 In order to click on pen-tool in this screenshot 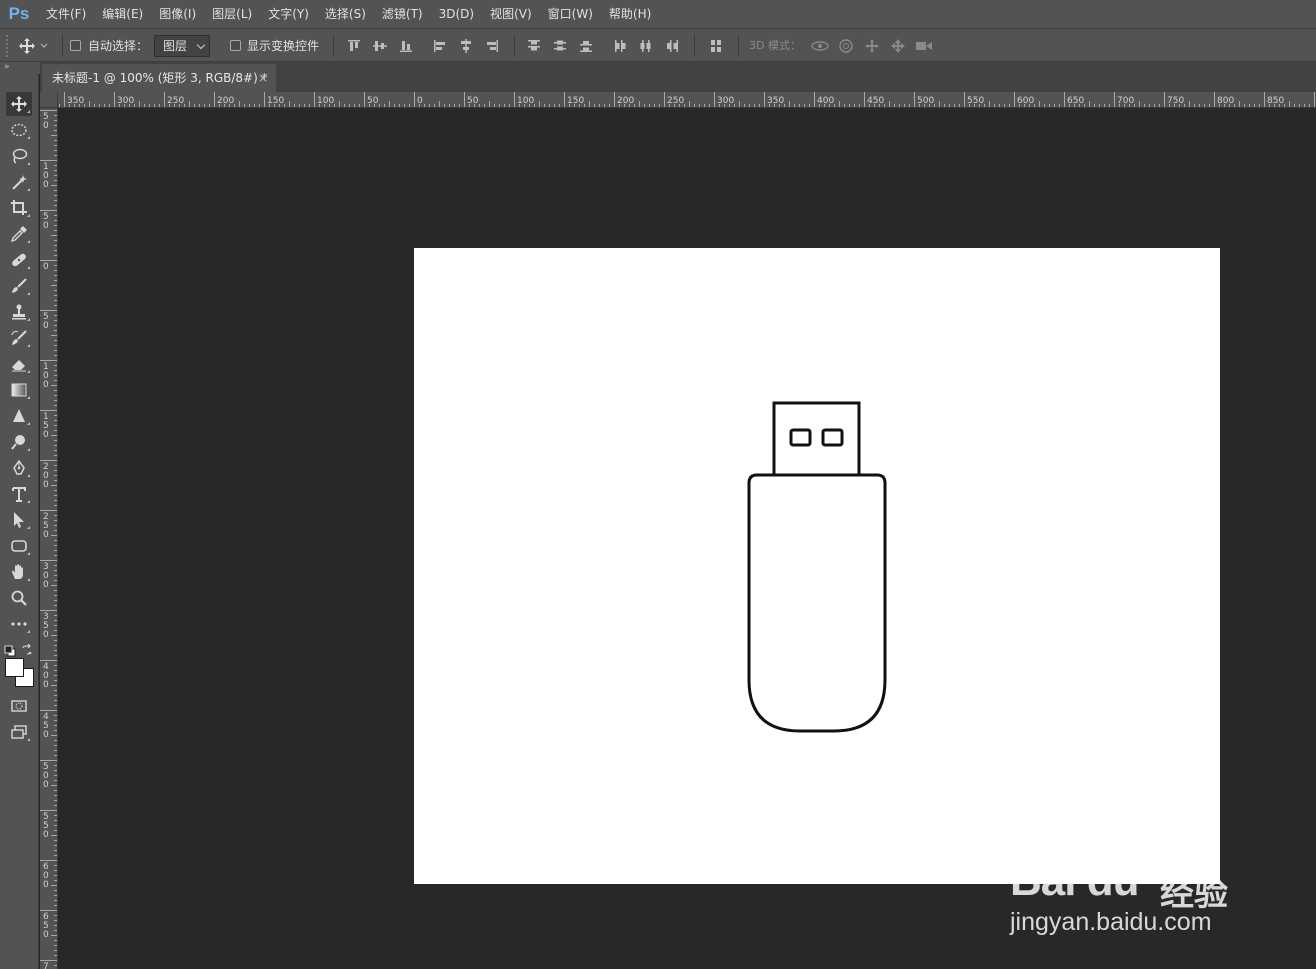, I will do `click(19, 468)`.